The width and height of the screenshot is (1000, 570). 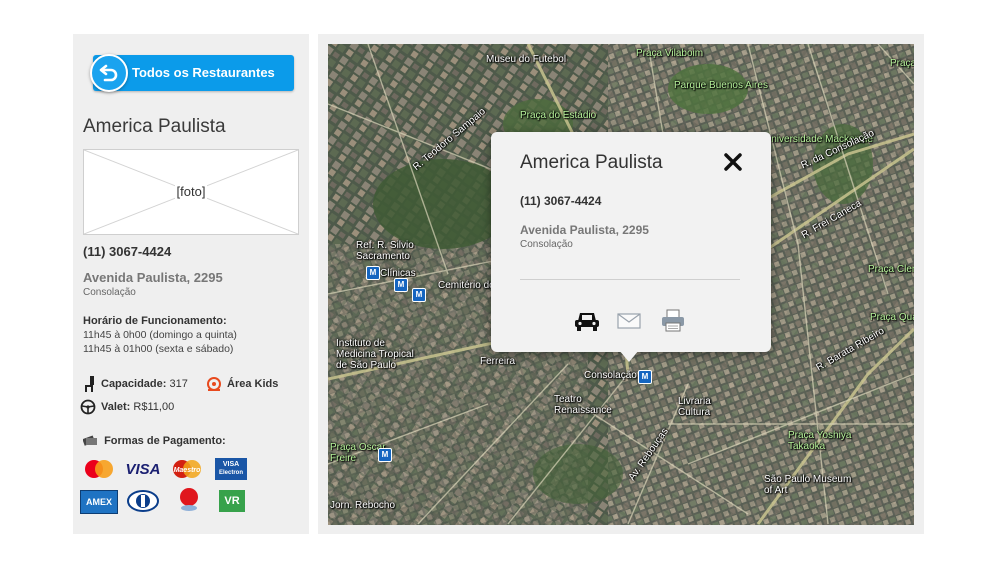 I want to click on popup-title: America Paulista, so click(x=591, y=162).